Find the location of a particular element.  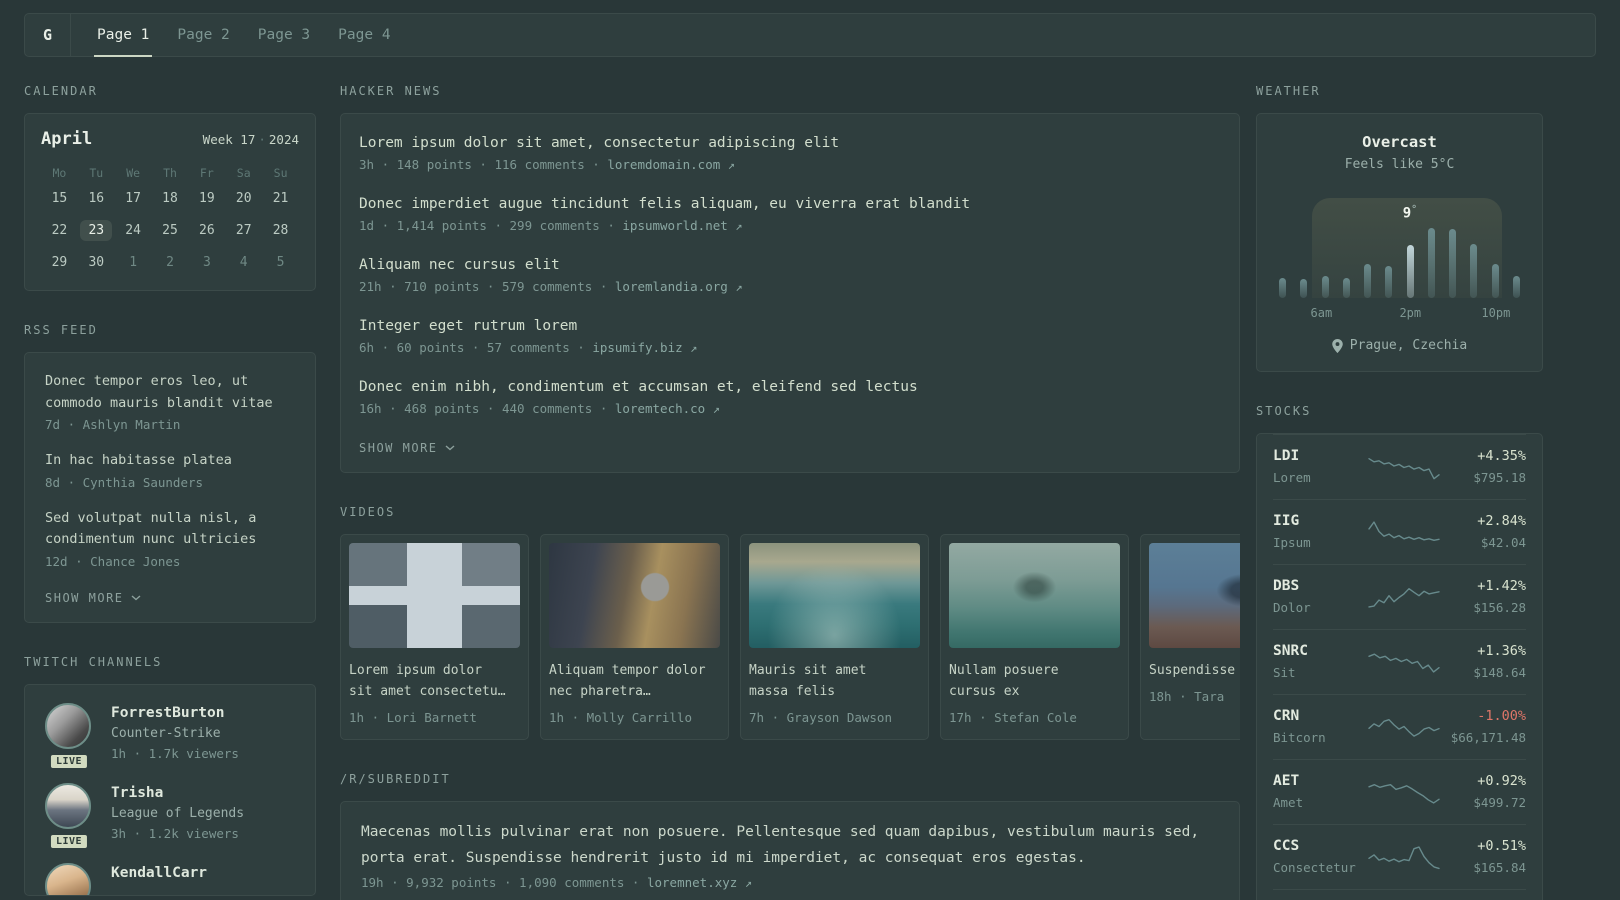

stock-row: IIG Ipsum +2.84% $42.04 is located at coordinates (1399, 531).